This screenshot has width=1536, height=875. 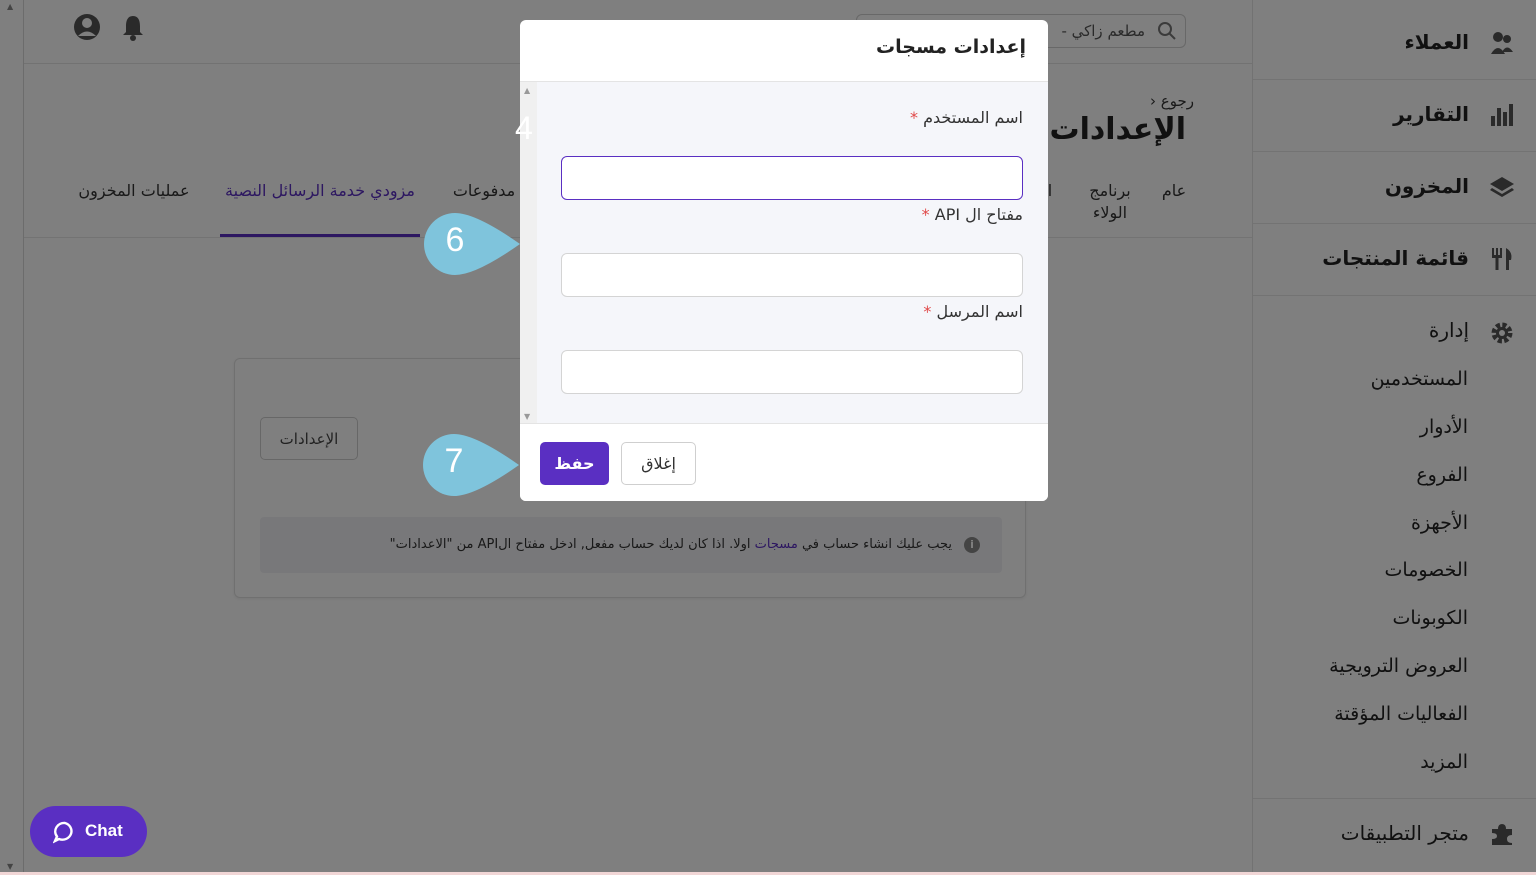 I want to click on username-label-text: اسم المستخدم, so click(x=973, y=117).